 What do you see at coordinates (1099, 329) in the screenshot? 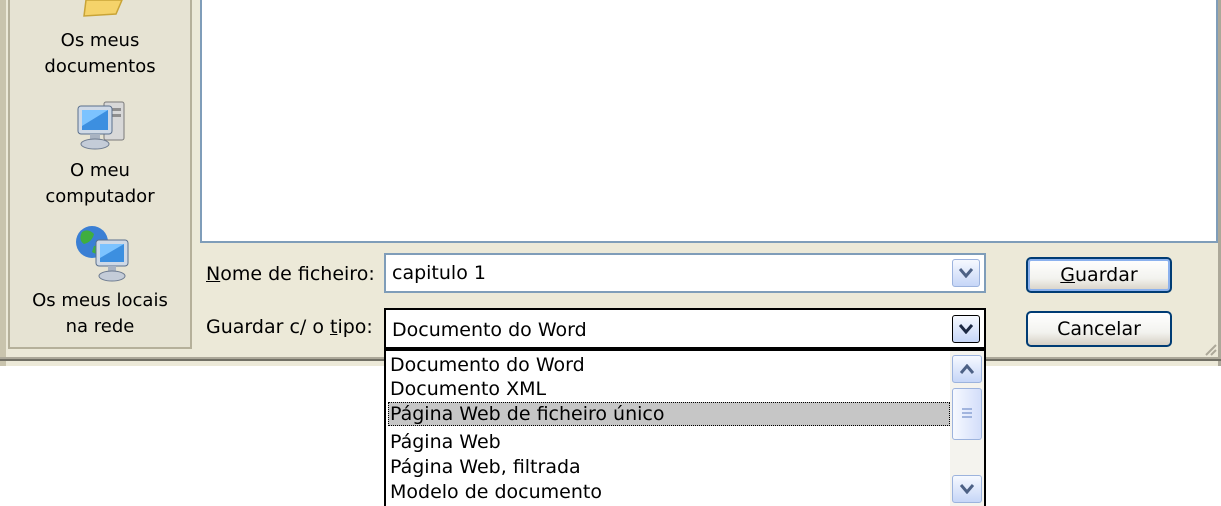
I see `cancel-button: Cancelar` at bounding box center [1099, 329].